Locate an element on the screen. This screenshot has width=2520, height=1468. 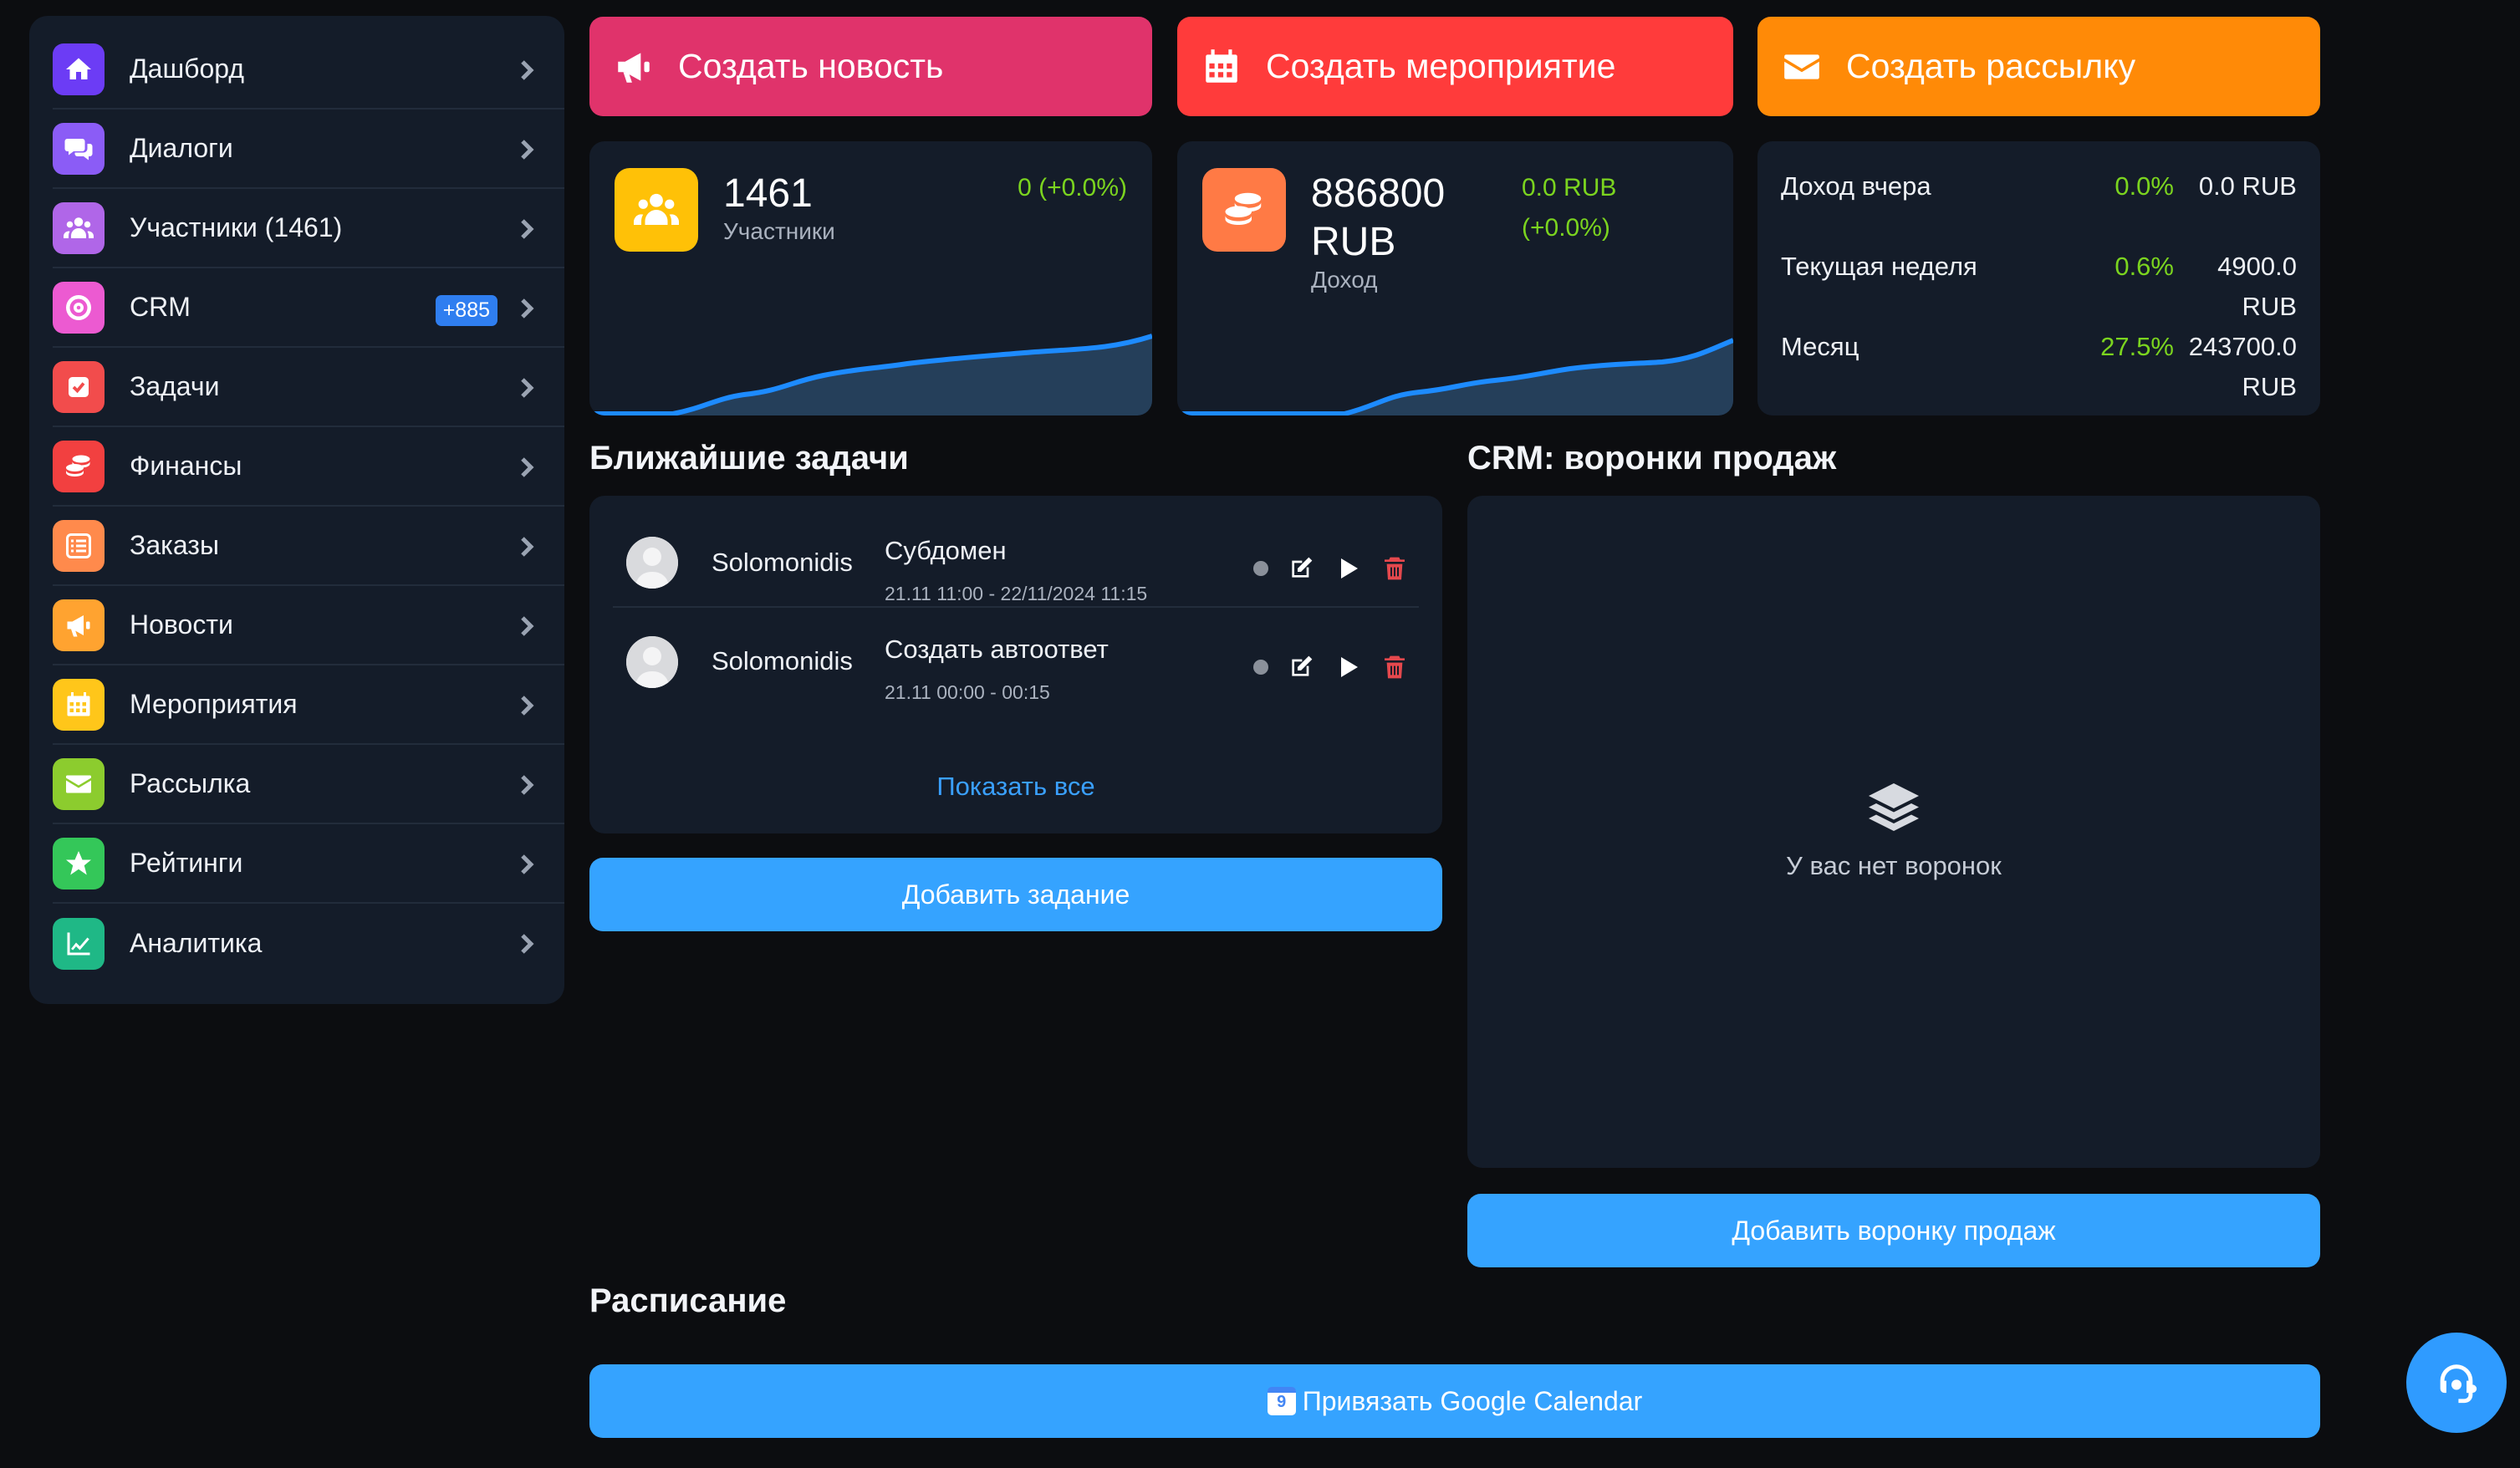
sidebar-item-label: CRM is located at coordinates (160, 307).